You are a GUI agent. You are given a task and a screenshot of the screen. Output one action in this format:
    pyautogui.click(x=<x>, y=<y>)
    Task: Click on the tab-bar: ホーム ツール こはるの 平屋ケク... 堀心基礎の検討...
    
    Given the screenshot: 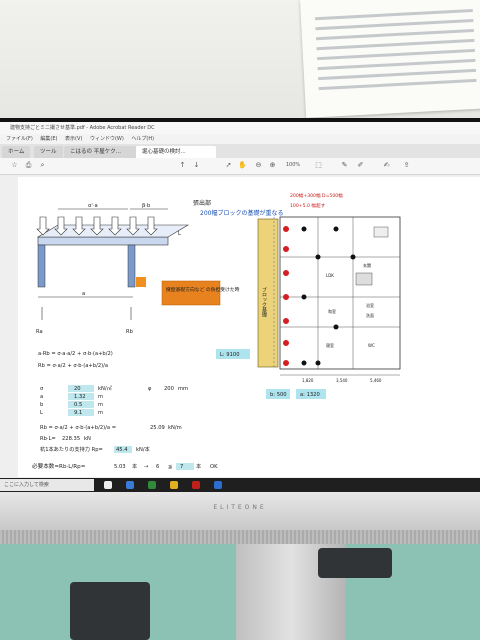 What is the action you would take?
    pyautogui.click(x=240, y=151)
    